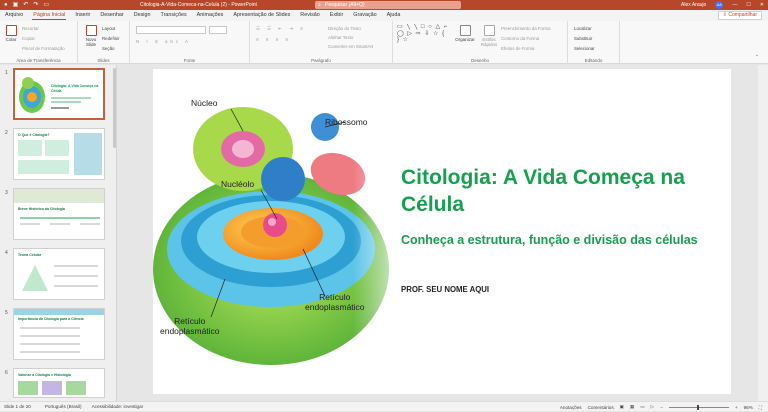  Describe the element at coordinates (17, 406) in the screenshot. I see `slide-count: Slide 1 de 20` at that location.